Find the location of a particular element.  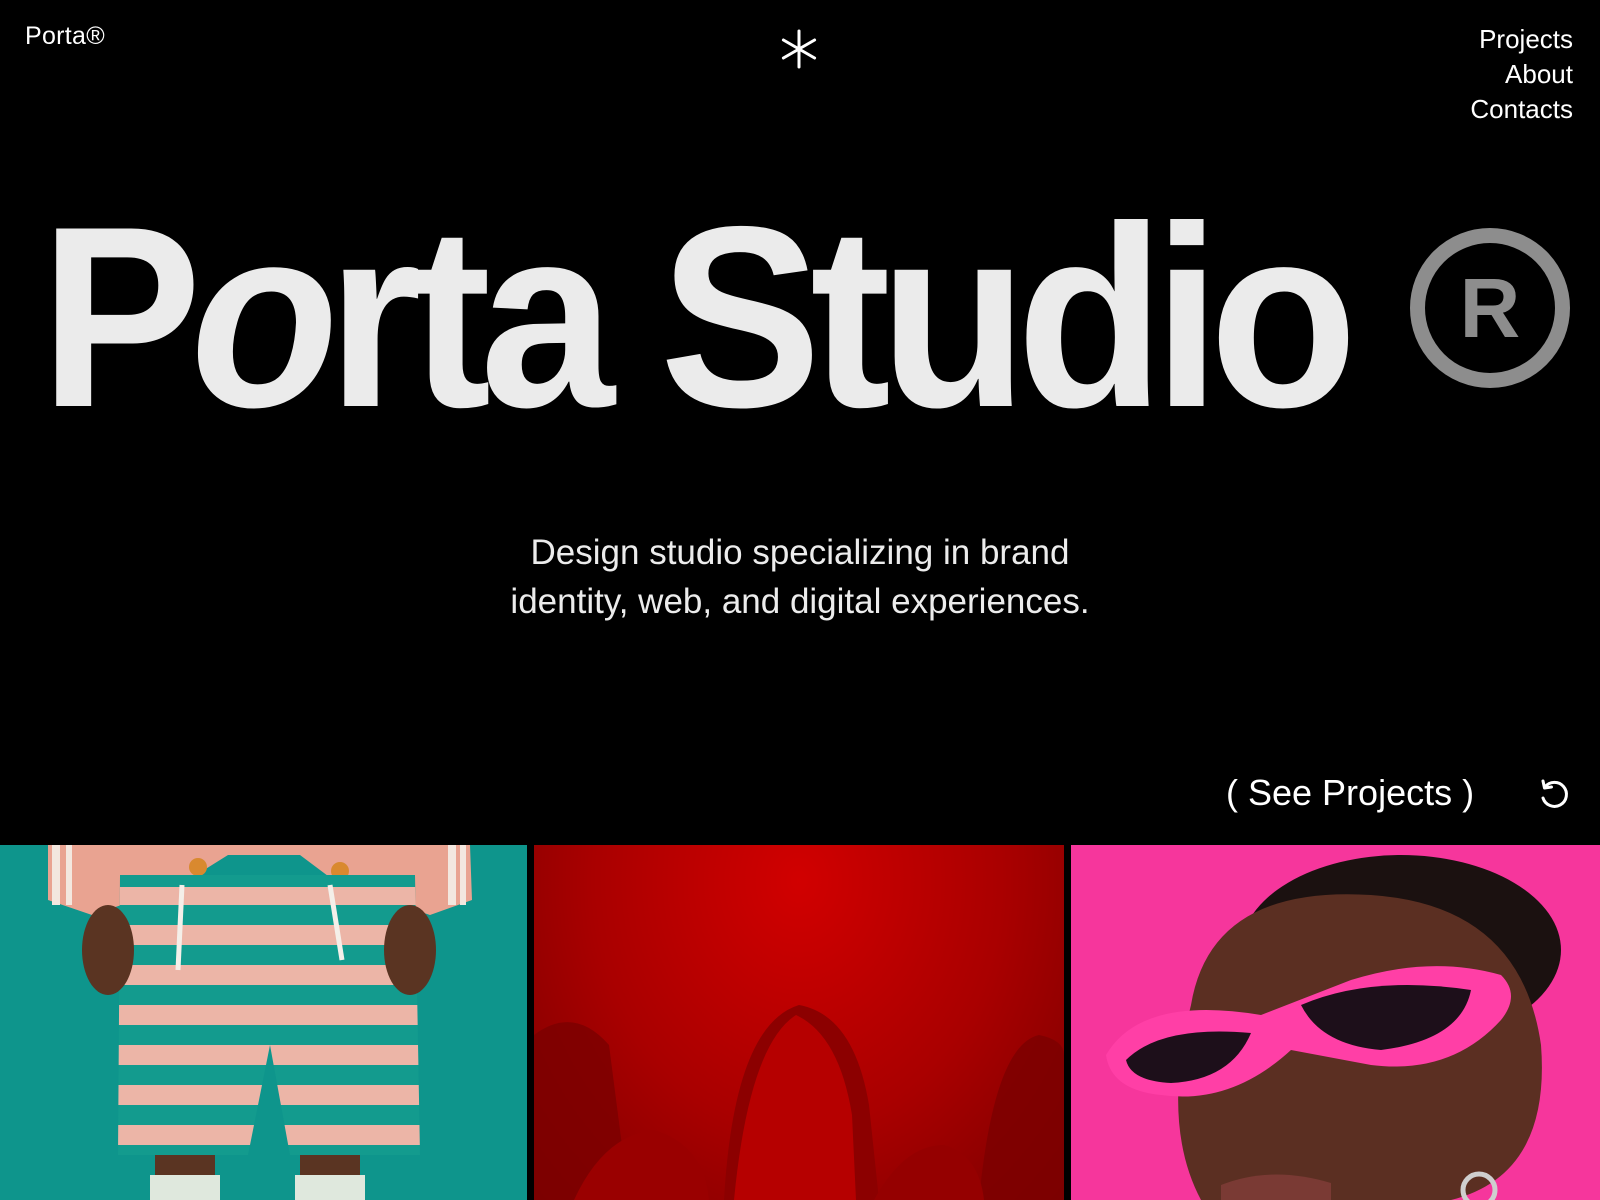

registered-mark-letter: R is located at coordinates (1490, 307).